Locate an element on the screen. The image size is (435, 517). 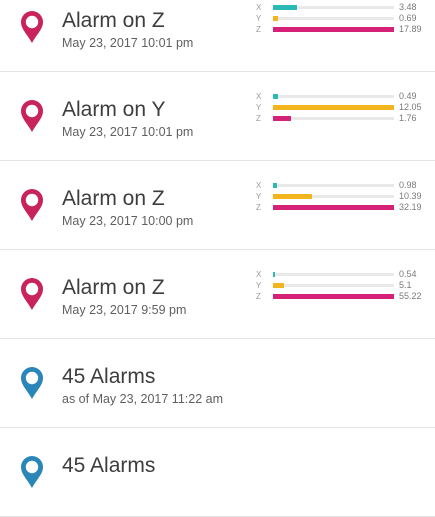
axis-readings: X 3.48 Y 0.69 Z 17.89 is located at coordinates (341, 18).